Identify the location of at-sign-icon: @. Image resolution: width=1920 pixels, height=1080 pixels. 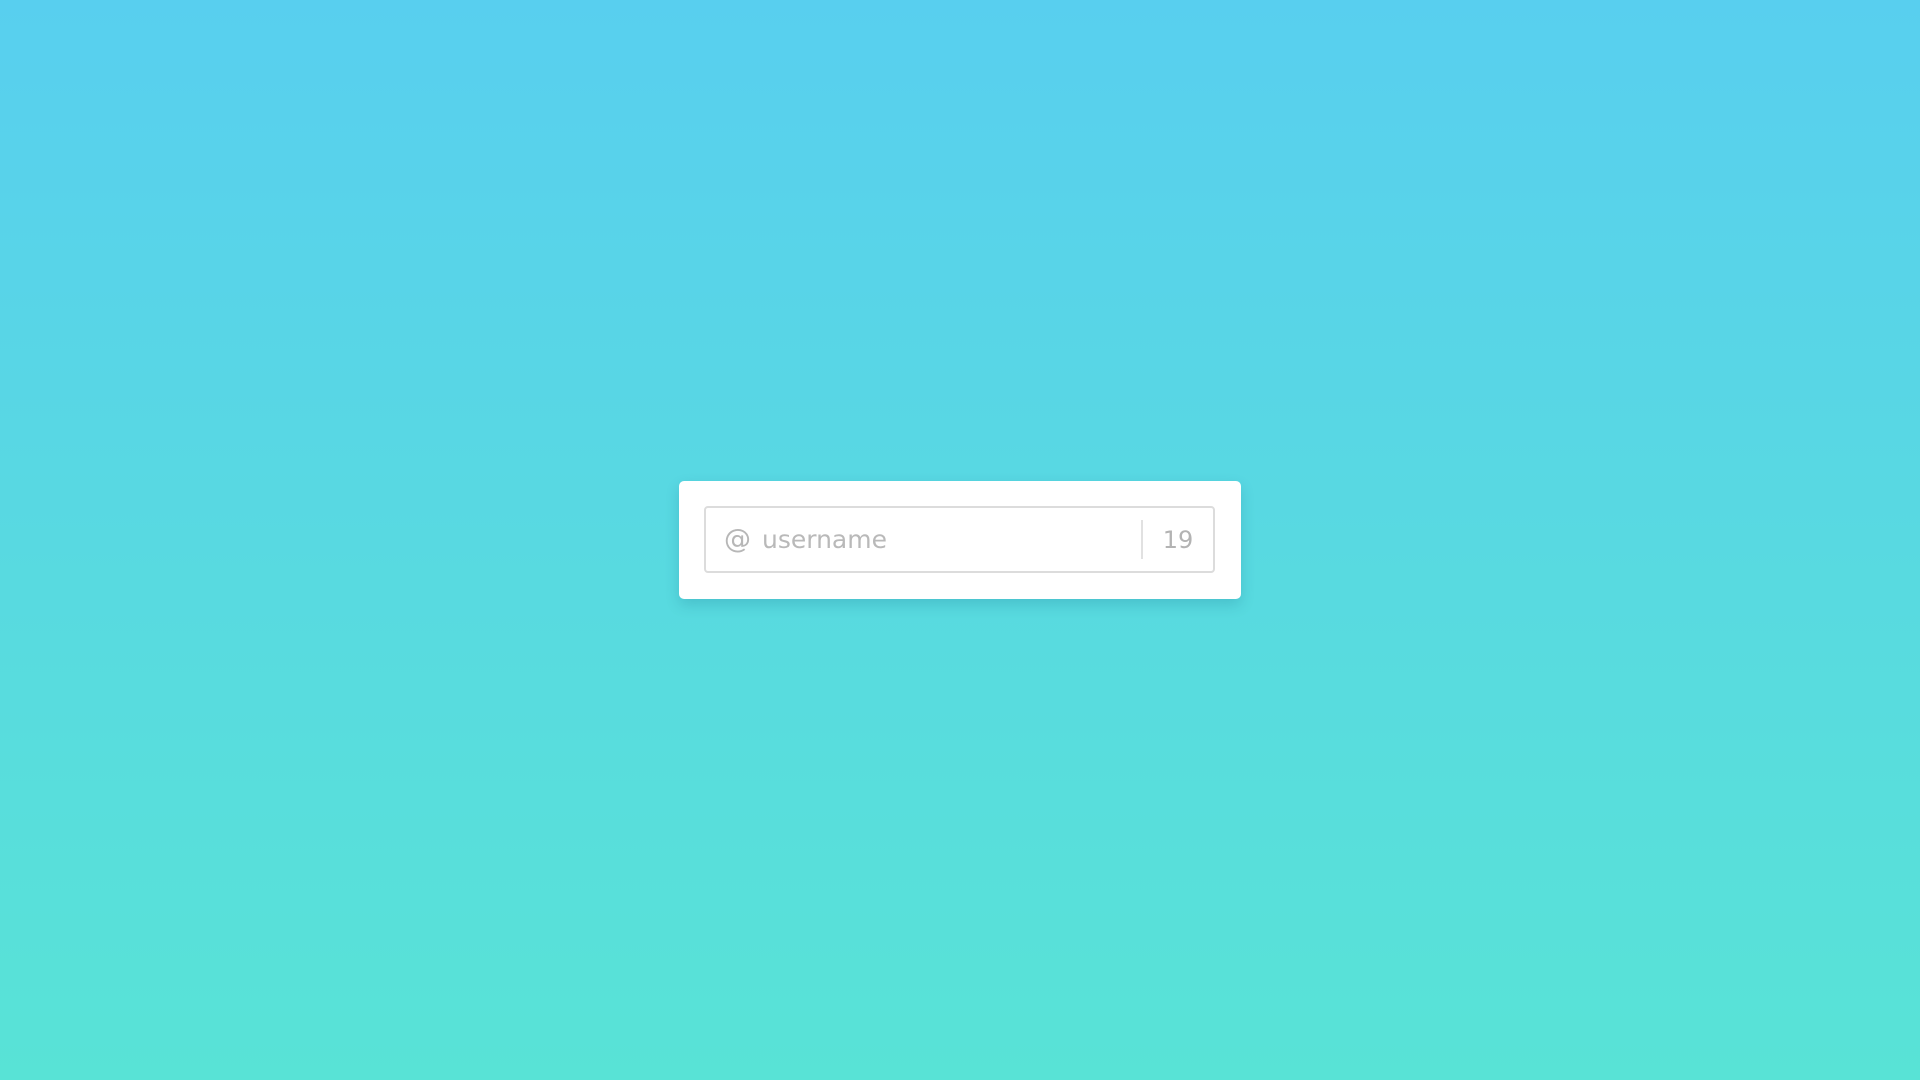
(737, 539).